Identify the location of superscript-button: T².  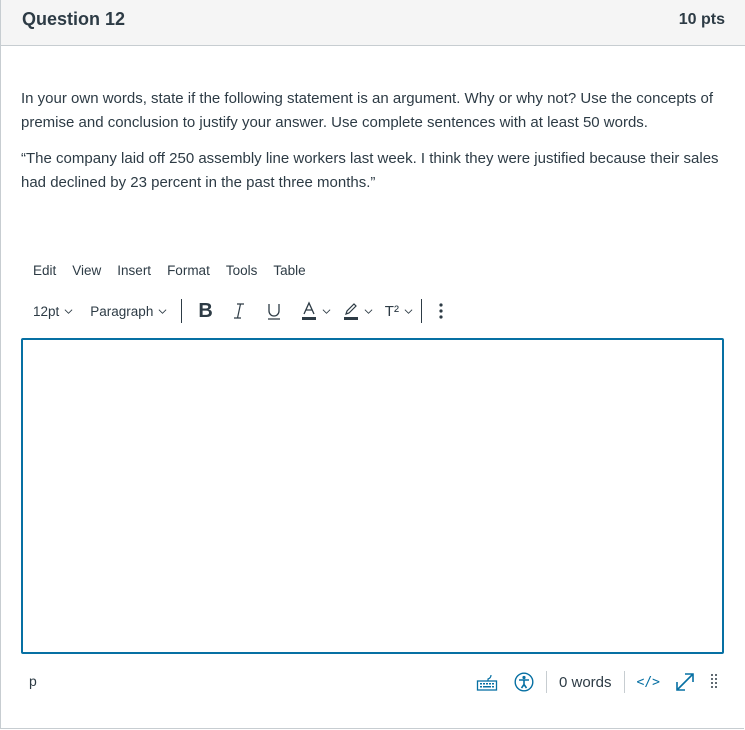
(399, 311).